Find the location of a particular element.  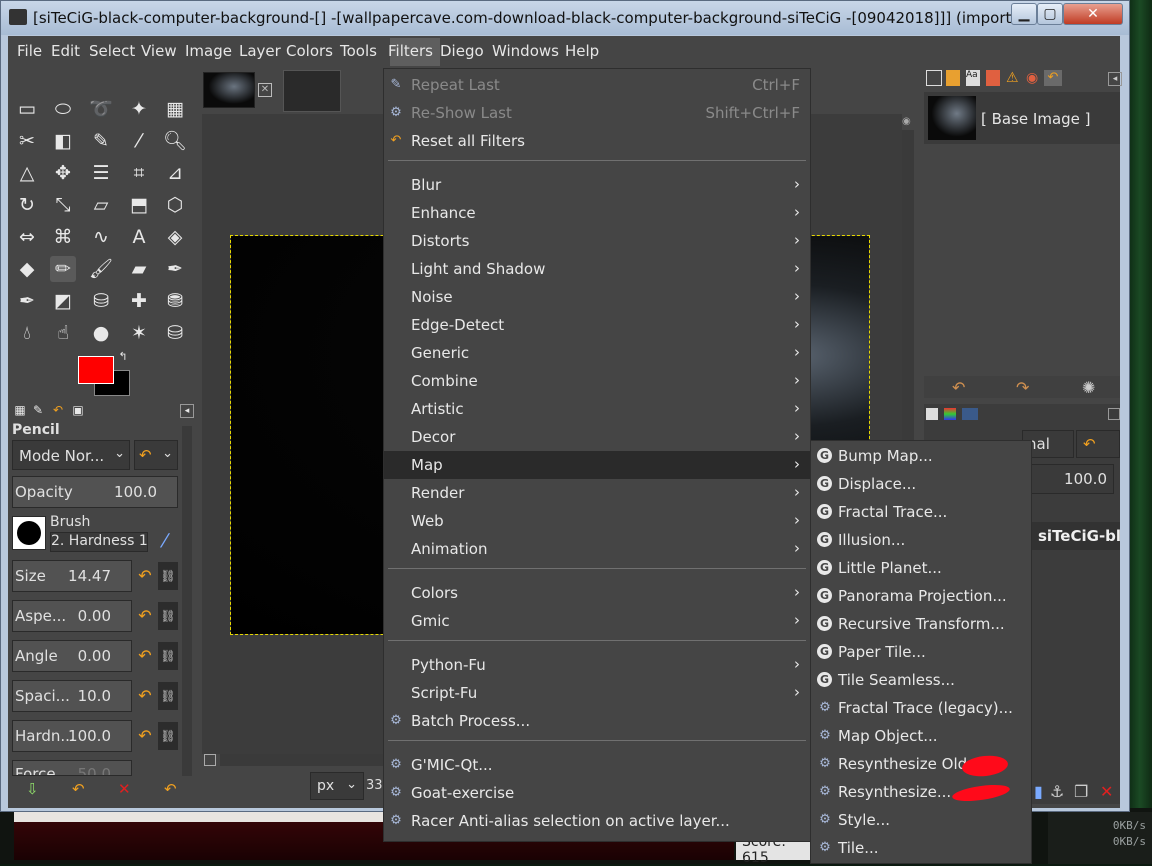

scale-icon: ⤡ is located at coordinates (63, 205).